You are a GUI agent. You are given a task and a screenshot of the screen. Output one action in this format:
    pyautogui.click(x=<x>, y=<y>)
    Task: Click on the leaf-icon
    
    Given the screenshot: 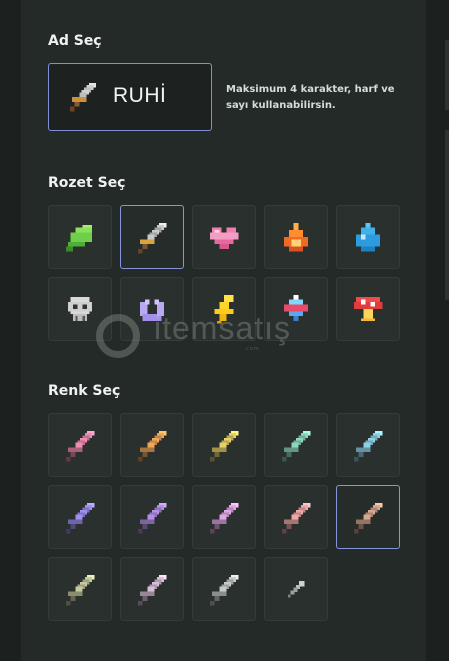 What is the action you would take?
    pyautogui.click(x=78, y=238)
    